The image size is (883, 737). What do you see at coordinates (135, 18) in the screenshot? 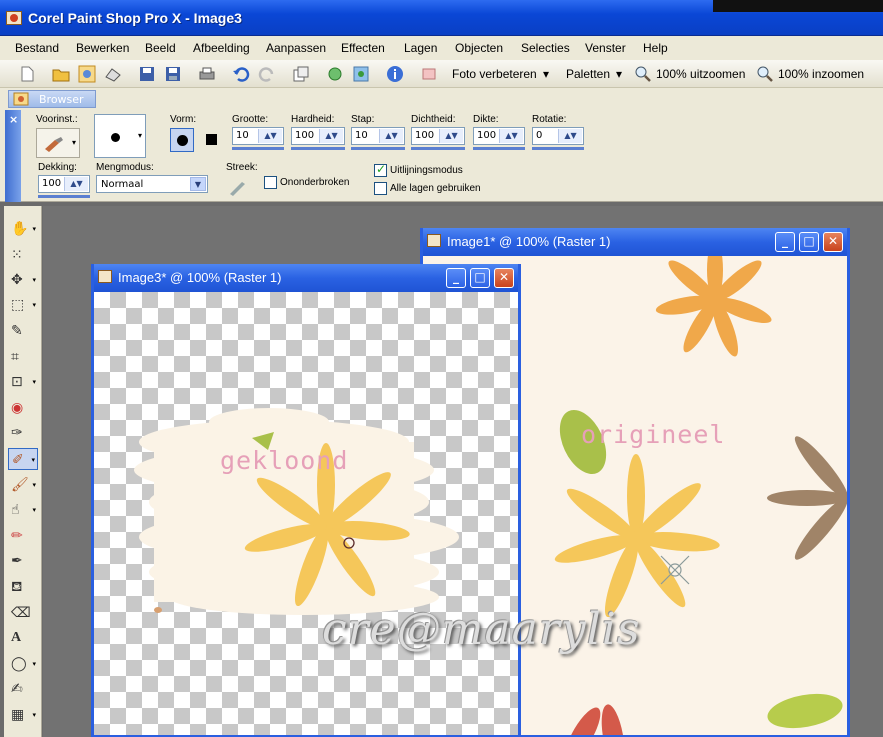
I see `window-title: Corel Paint Shop Pro X - Image3` at bounding box center [135, 18].